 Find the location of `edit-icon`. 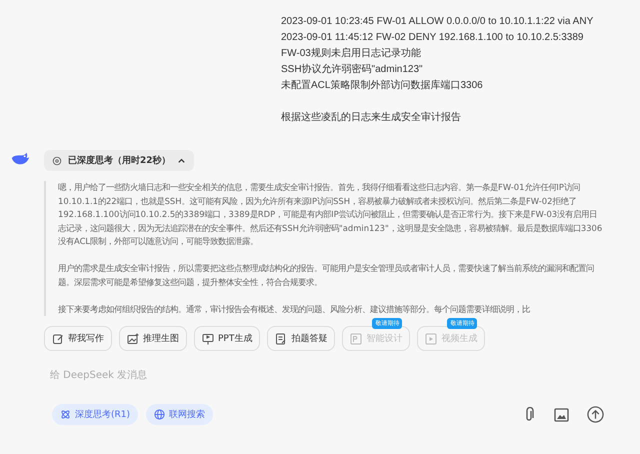

edit-icon is located at coordinates (58, 338).